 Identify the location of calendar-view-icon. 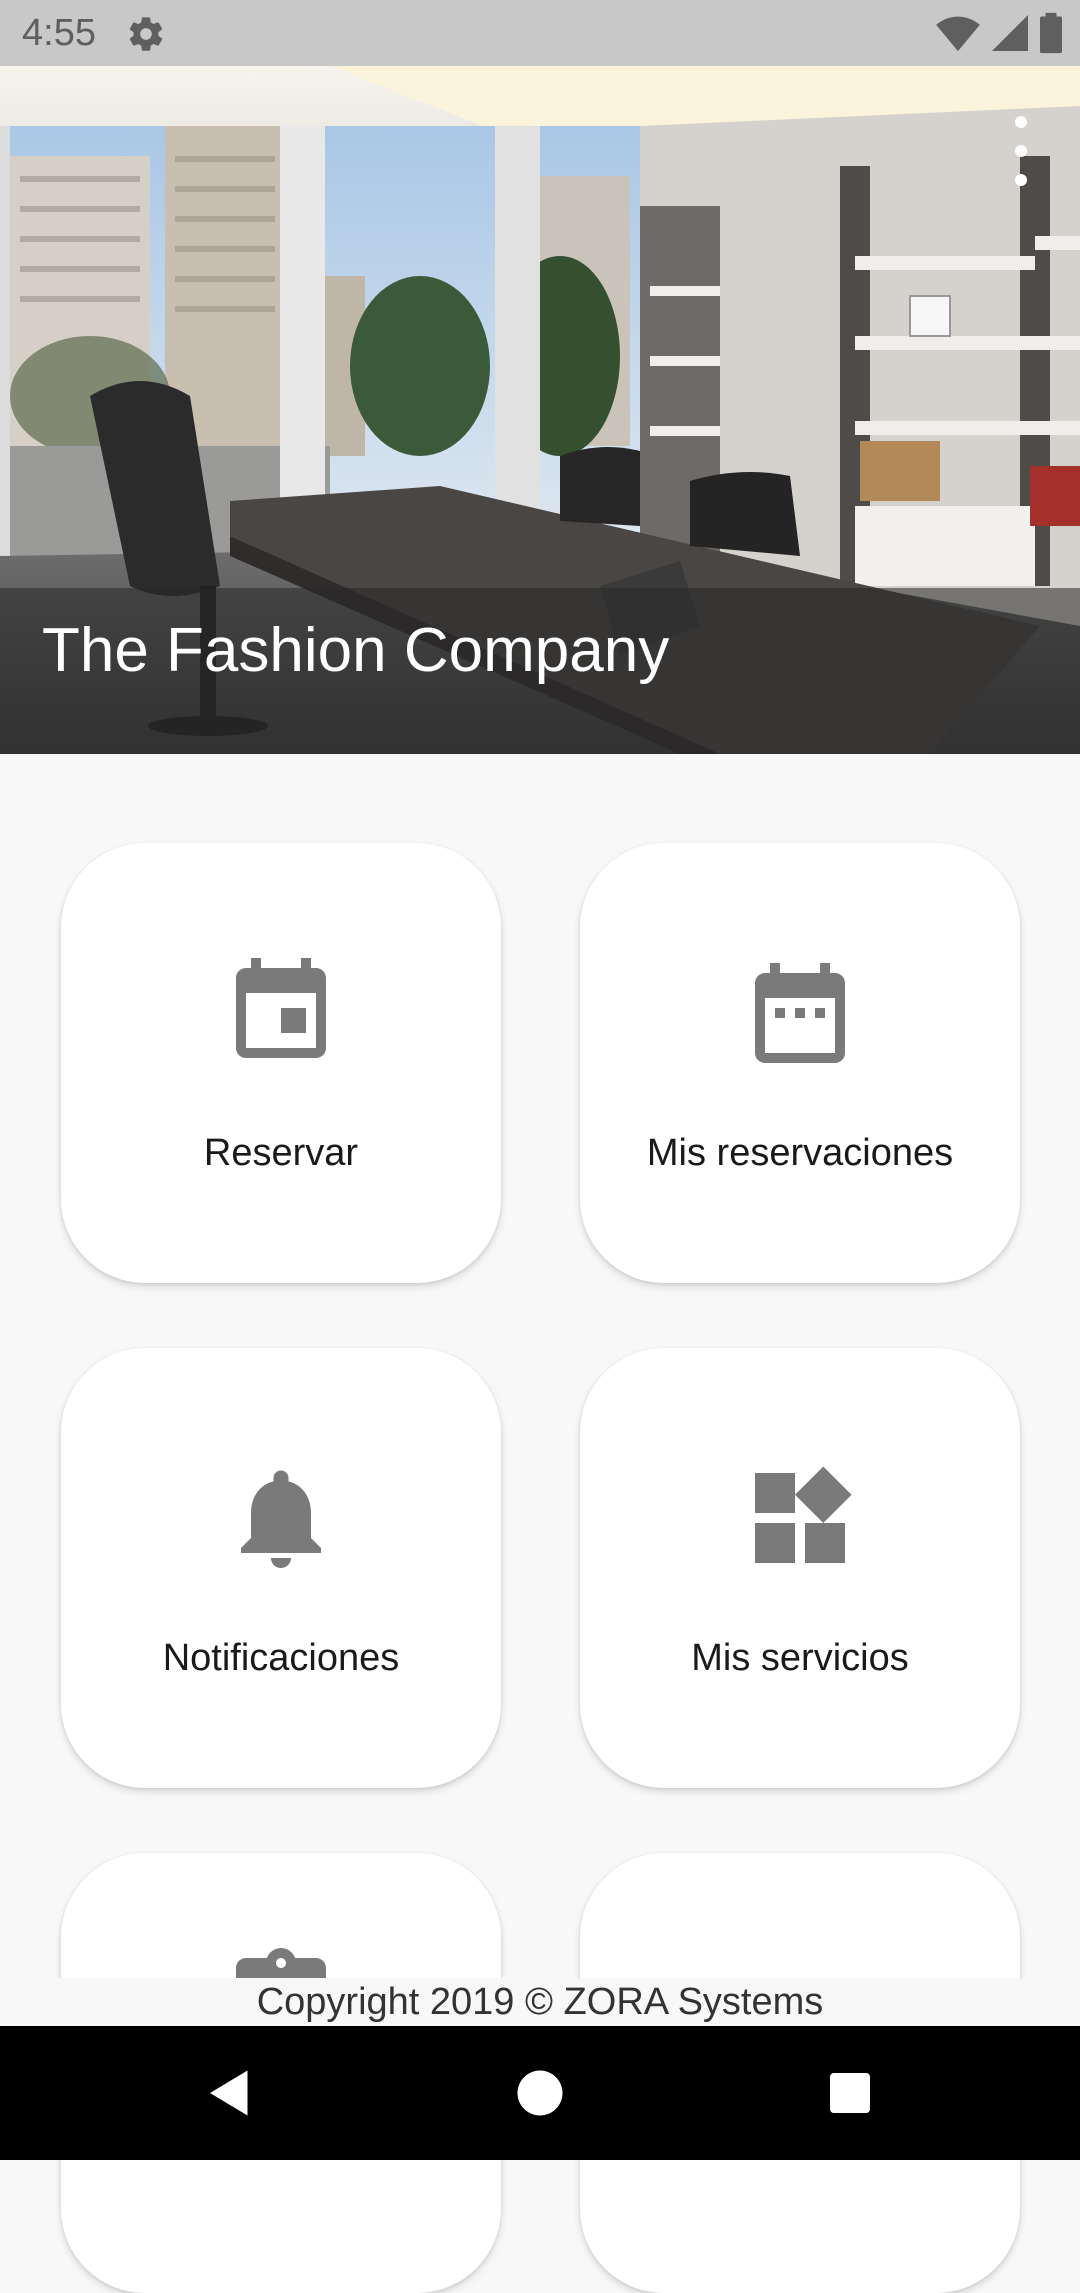
(800, 1013).